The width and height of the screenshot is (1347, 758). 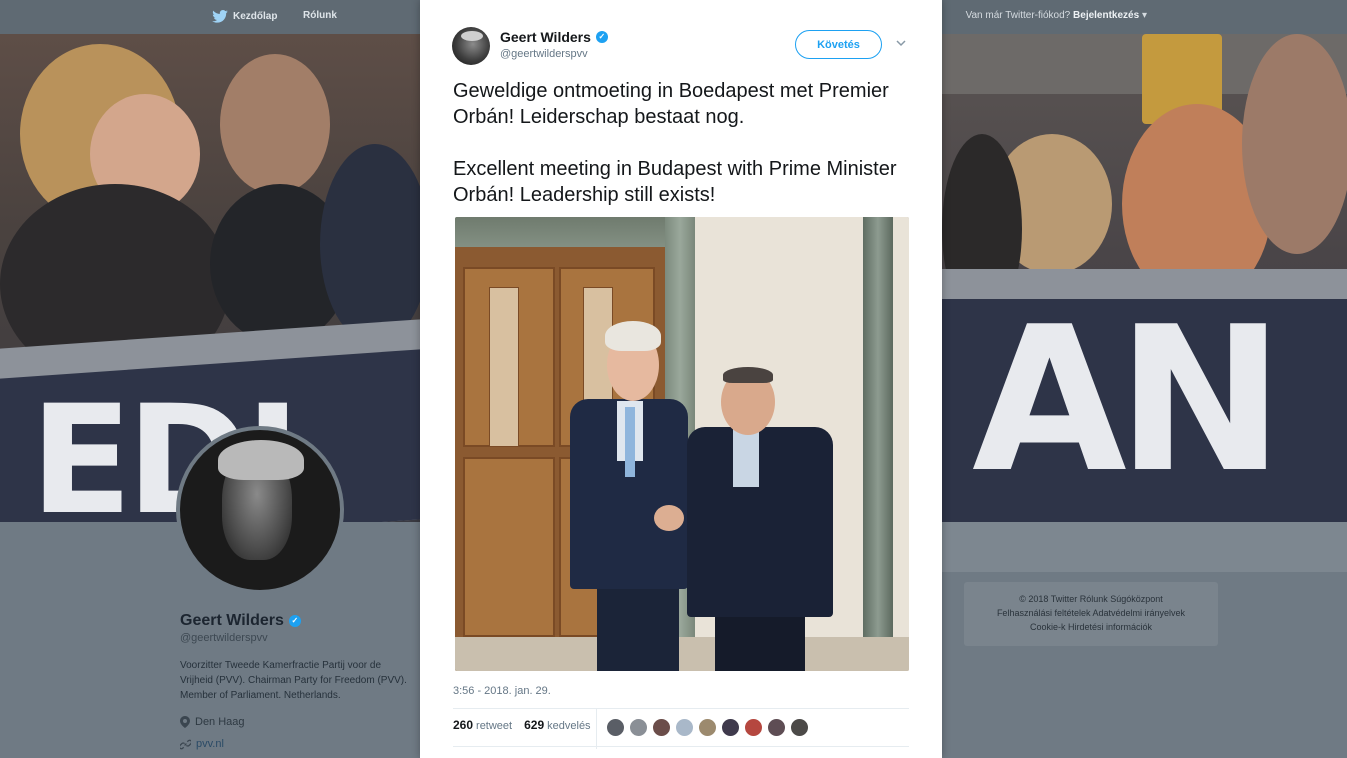 I want to click on tweet-author-name-text: Geert Wilders, so click(x=545, y=37).